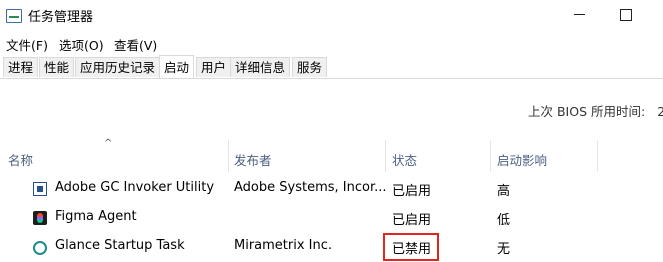 Image resolution: width=663 pixels, height=262 pixels. Describe the element at coordinates (504, 220) in the screenshot. I see `row-impact: 低` at that location.